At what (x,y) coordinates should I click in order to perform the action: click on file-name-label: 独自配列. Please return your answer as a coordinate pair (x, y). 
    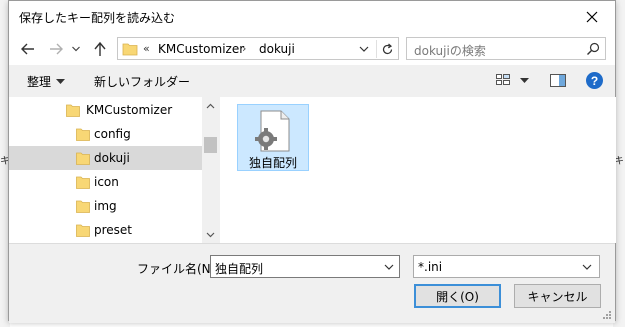
    Looking at the image, I should click on (272, 163).